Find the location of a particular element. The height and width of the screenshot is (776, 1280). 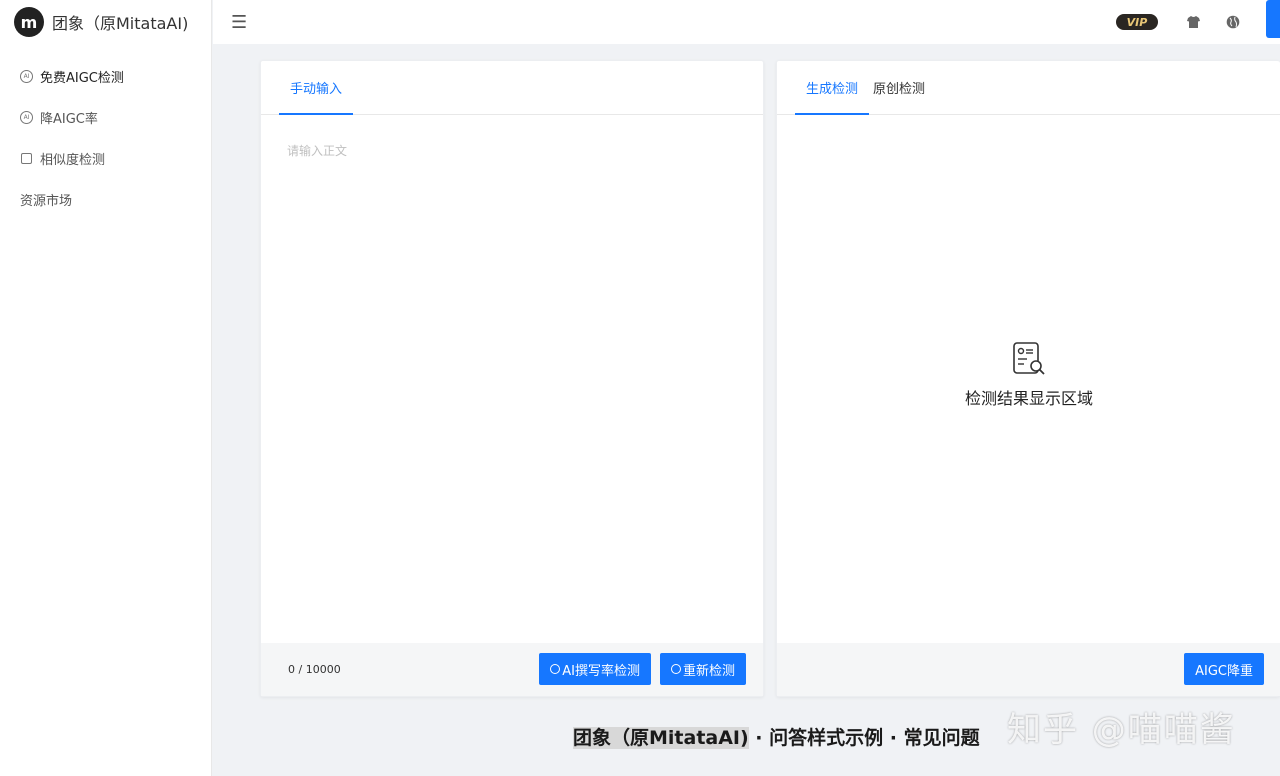

header-actions: VIP is located at coordinates (1198, 22).